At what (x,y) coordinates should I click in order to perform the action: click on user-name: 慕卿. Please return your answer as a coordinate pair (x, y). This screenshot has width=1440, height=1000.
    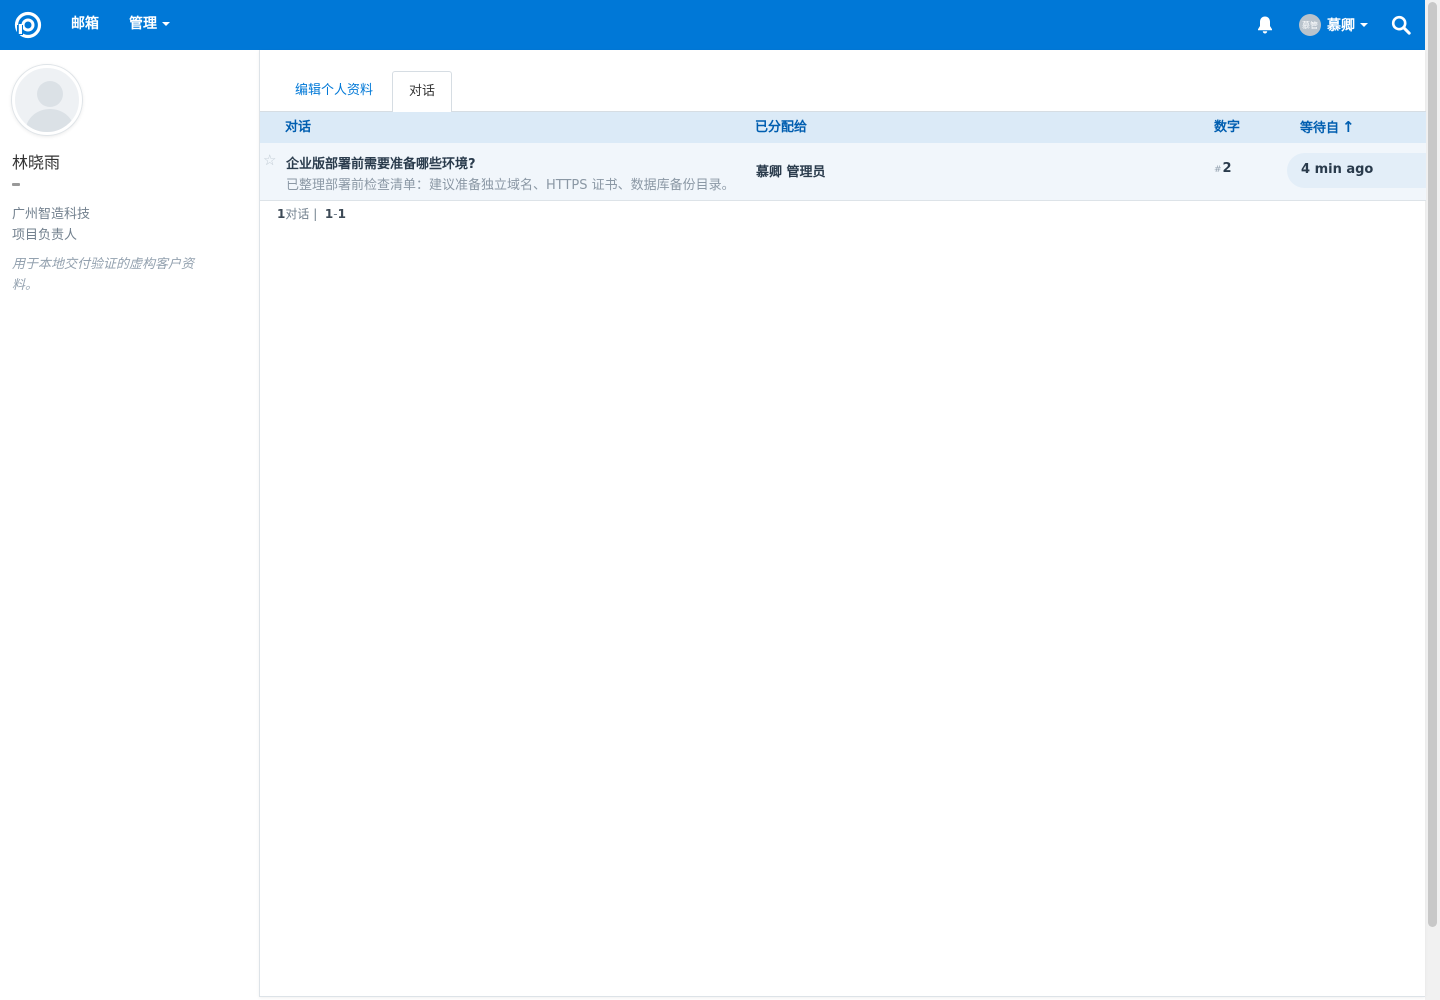
    Looking at the image, I should click on (1341, 26).